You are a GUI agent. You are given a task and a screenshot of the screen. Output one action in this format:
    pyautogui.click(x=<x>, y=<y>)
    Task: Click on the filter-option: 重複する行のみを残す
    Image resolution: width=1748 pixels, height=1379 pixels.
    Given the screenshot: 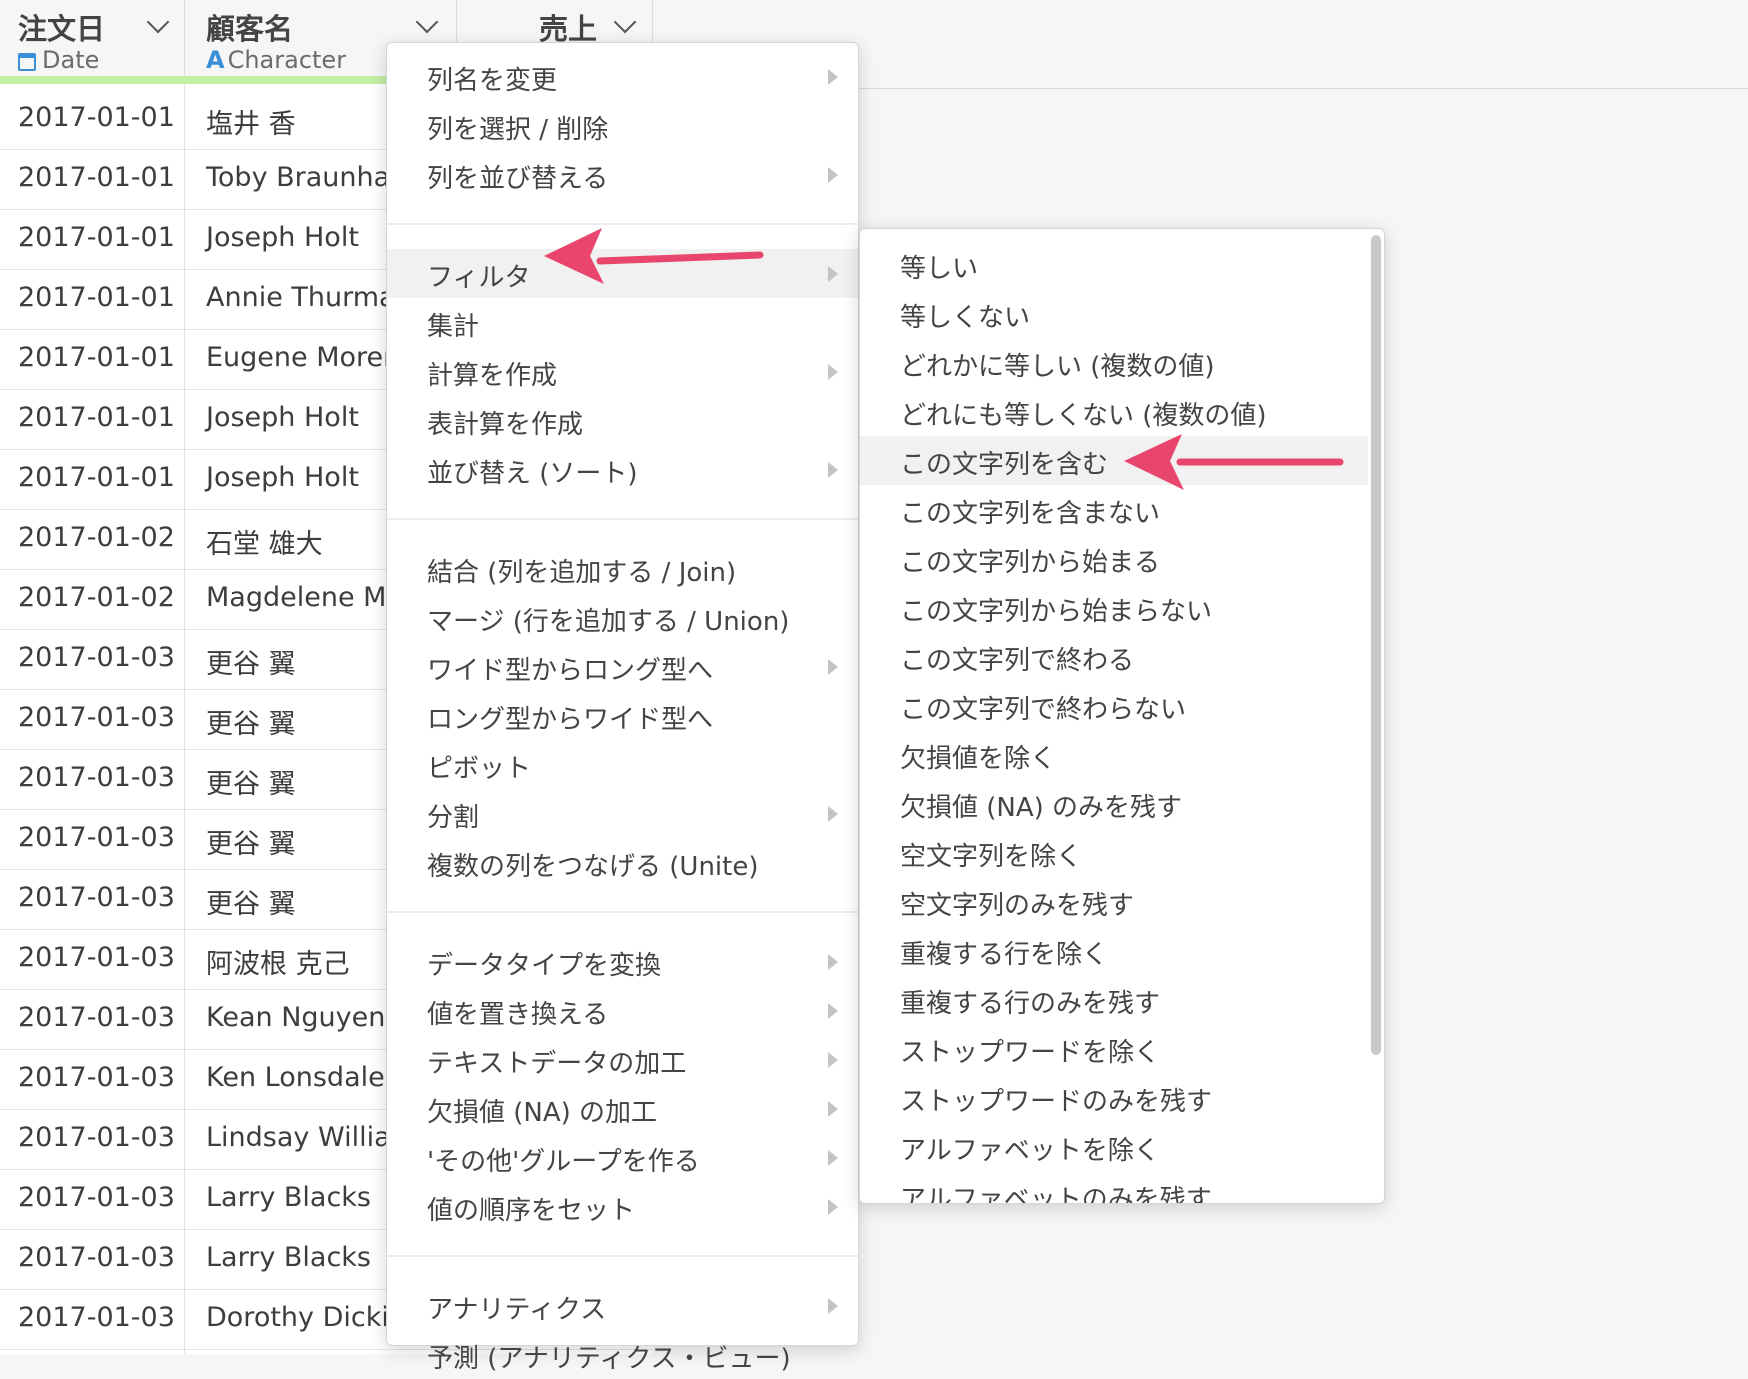 What is the action you would take?
    pyautogui.click(x=1114, y=999)
    